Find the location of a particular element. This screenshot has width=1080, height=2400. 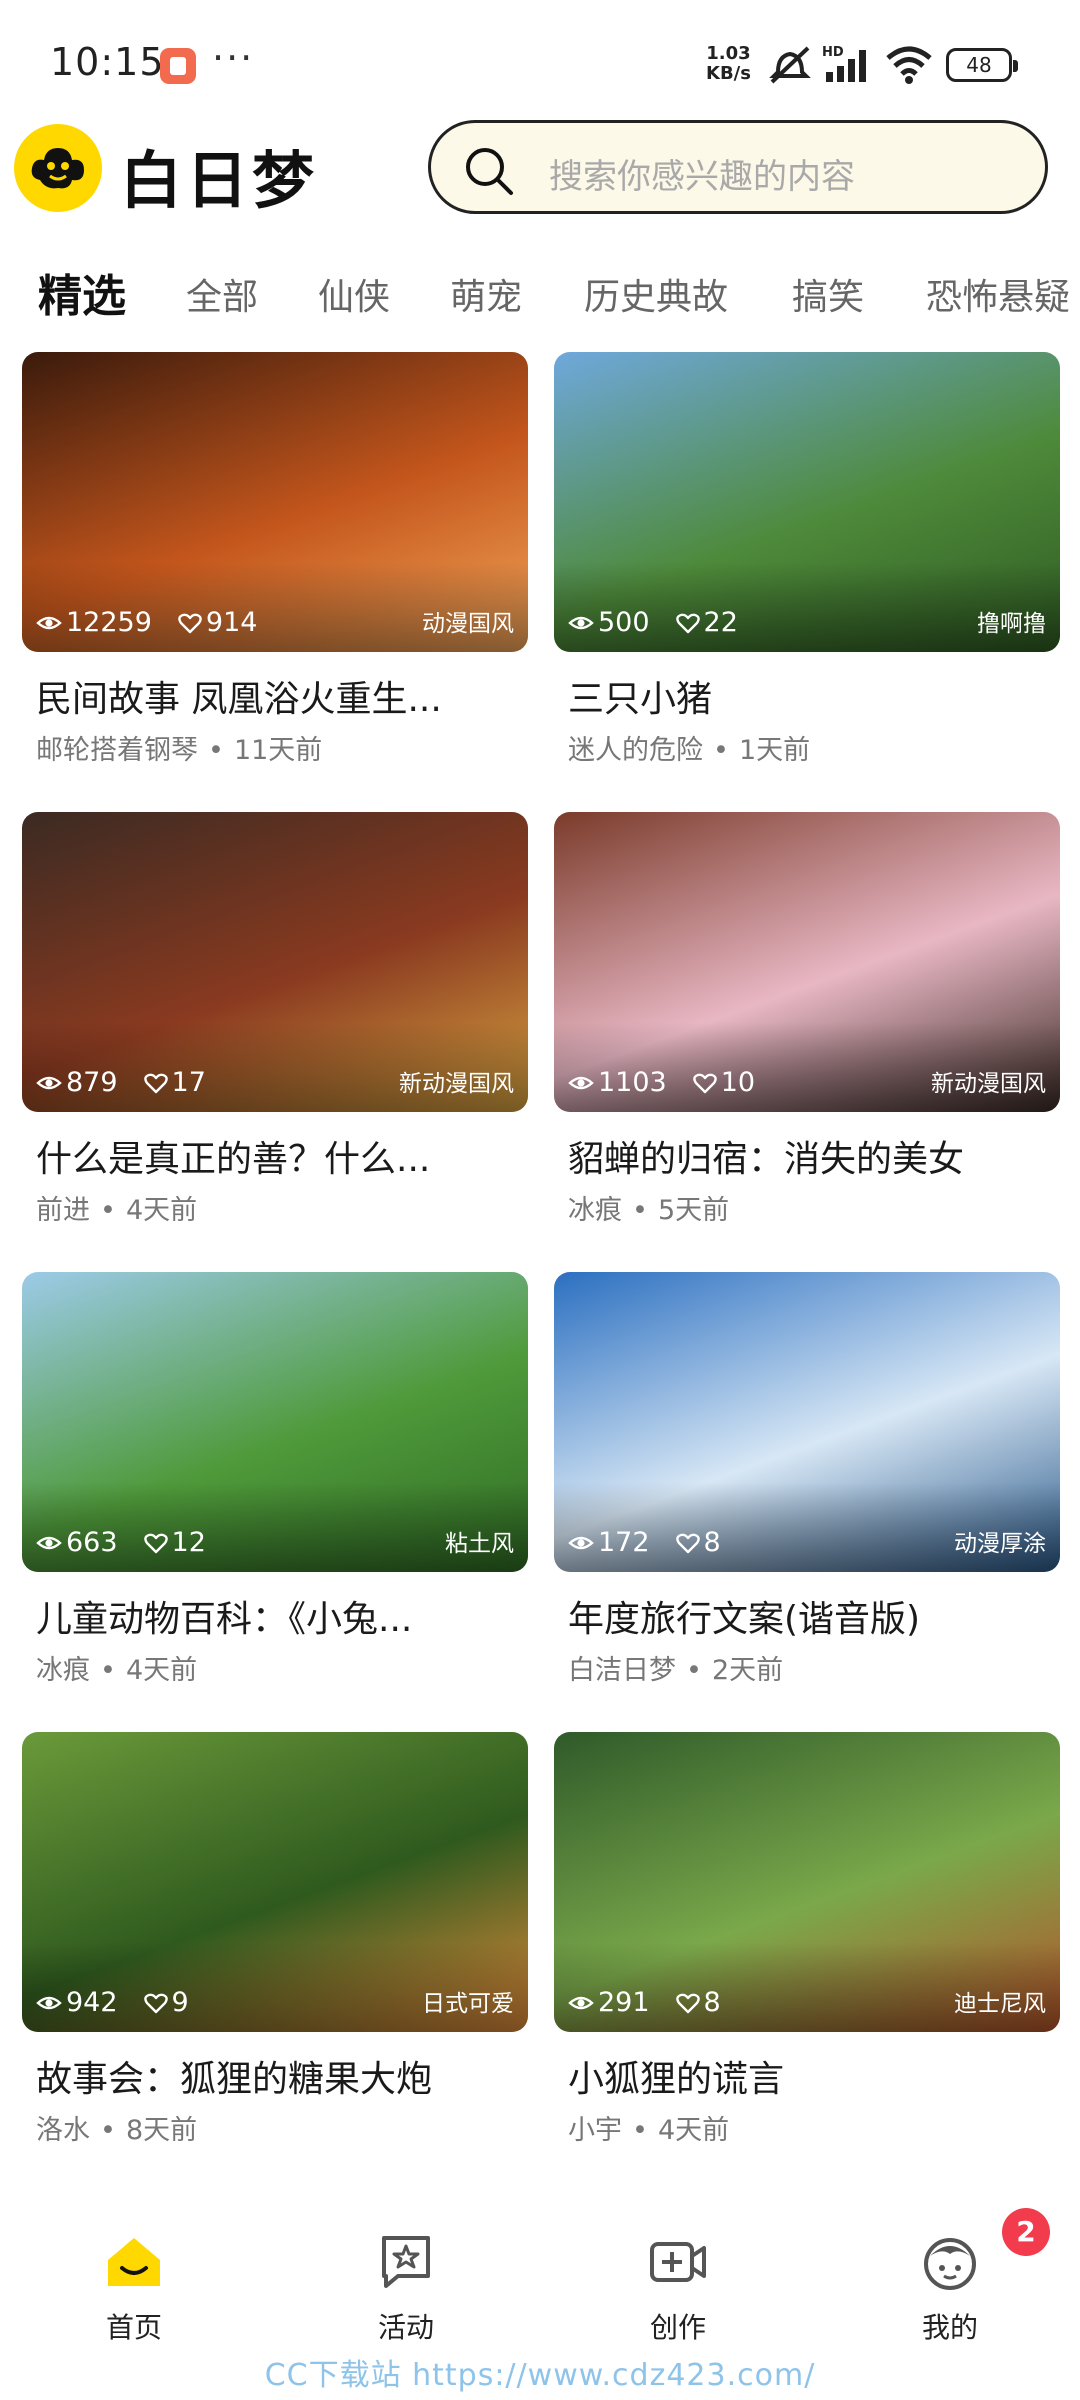

bottom-nav: 首页 活动 创作 我的 is located at coordinates (540, 2280).